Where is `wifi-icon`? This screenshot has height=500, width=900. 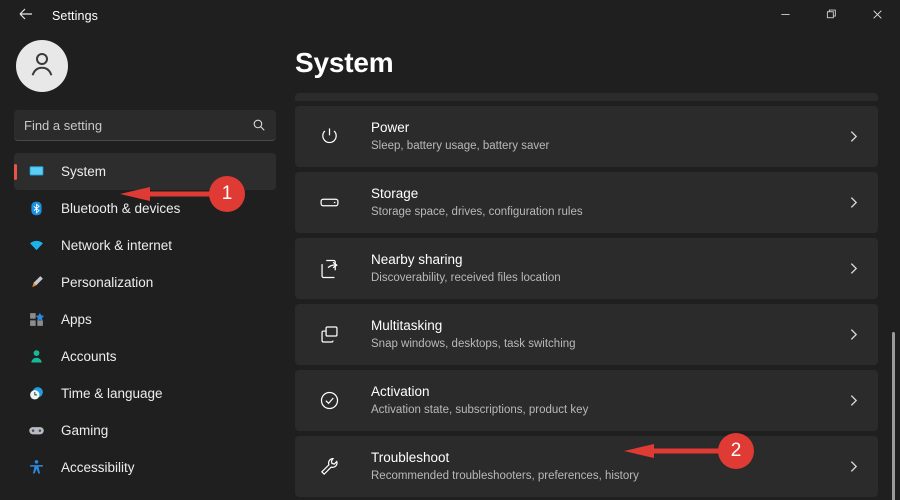
wifi-icon is located at coordinates (36, 246).